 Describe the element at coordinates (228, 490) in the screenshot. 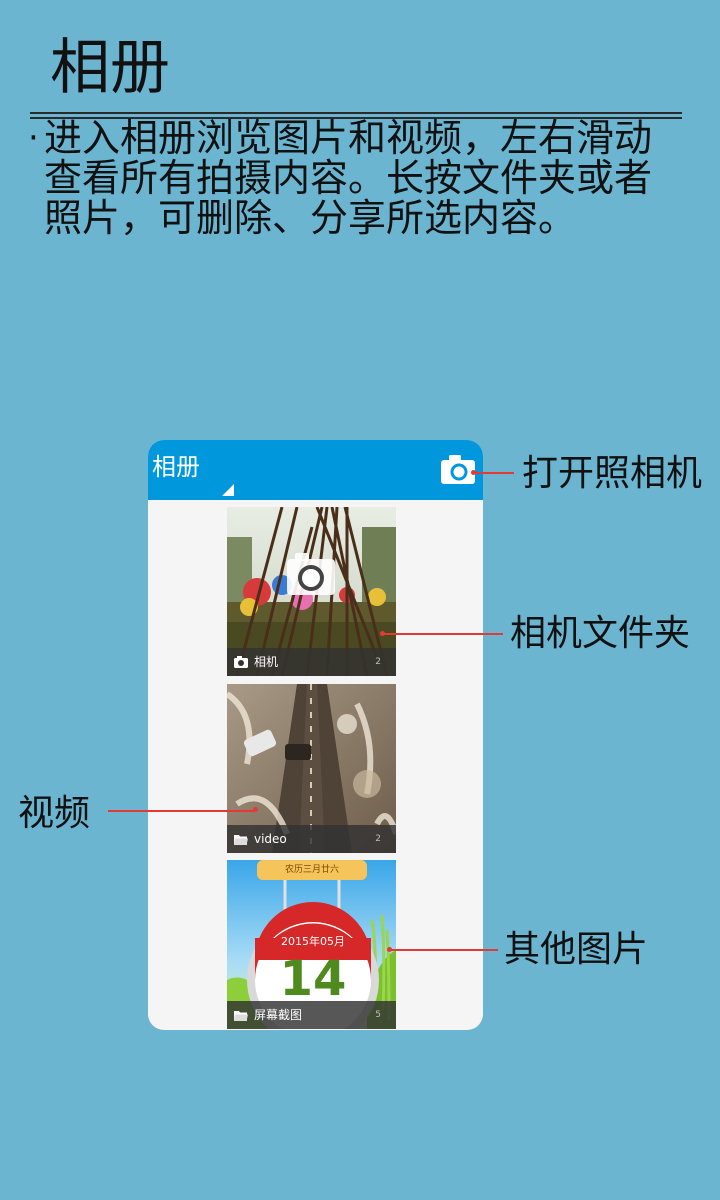

I see `dropdown-indicator-icon` at that location.